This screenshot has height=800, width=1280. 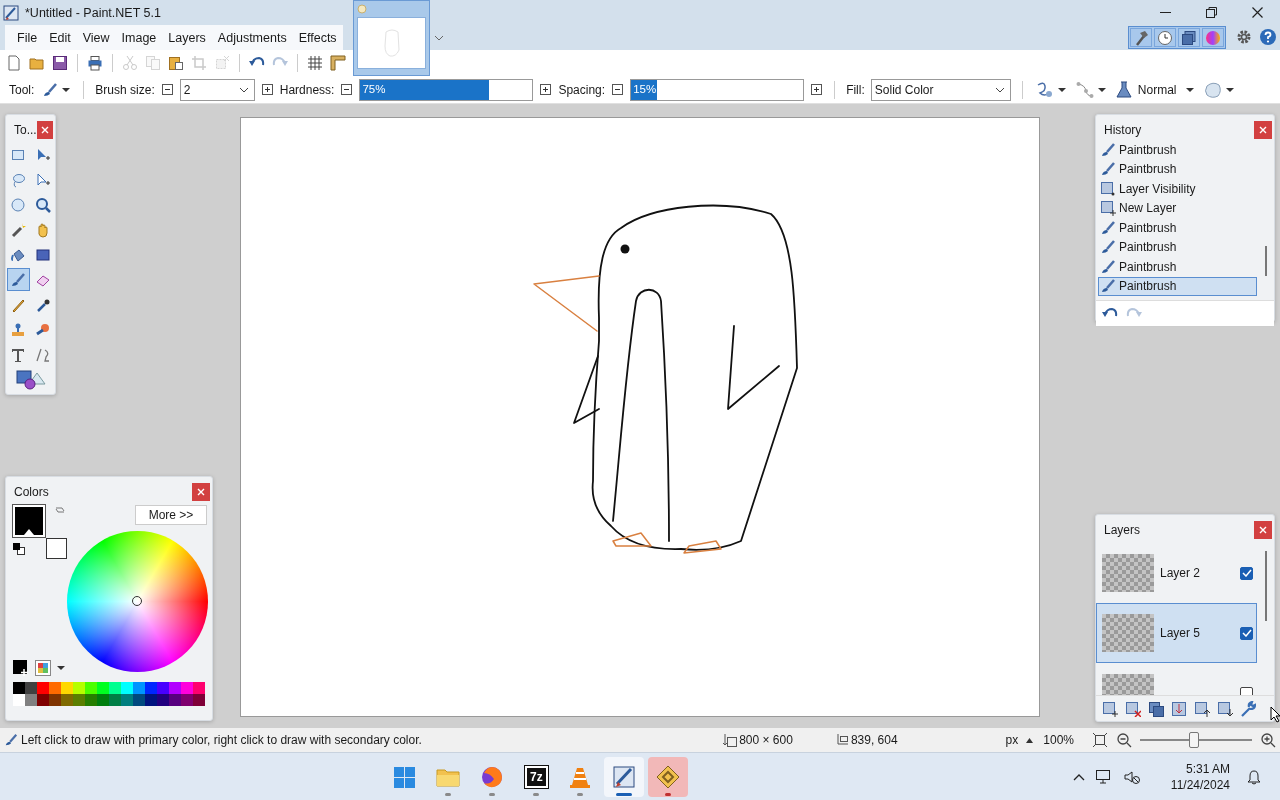 What do you see at coordinates (446, 89) in the screenshot?
I see `hardness-slider: 75%` at bounding box center [446, 89].